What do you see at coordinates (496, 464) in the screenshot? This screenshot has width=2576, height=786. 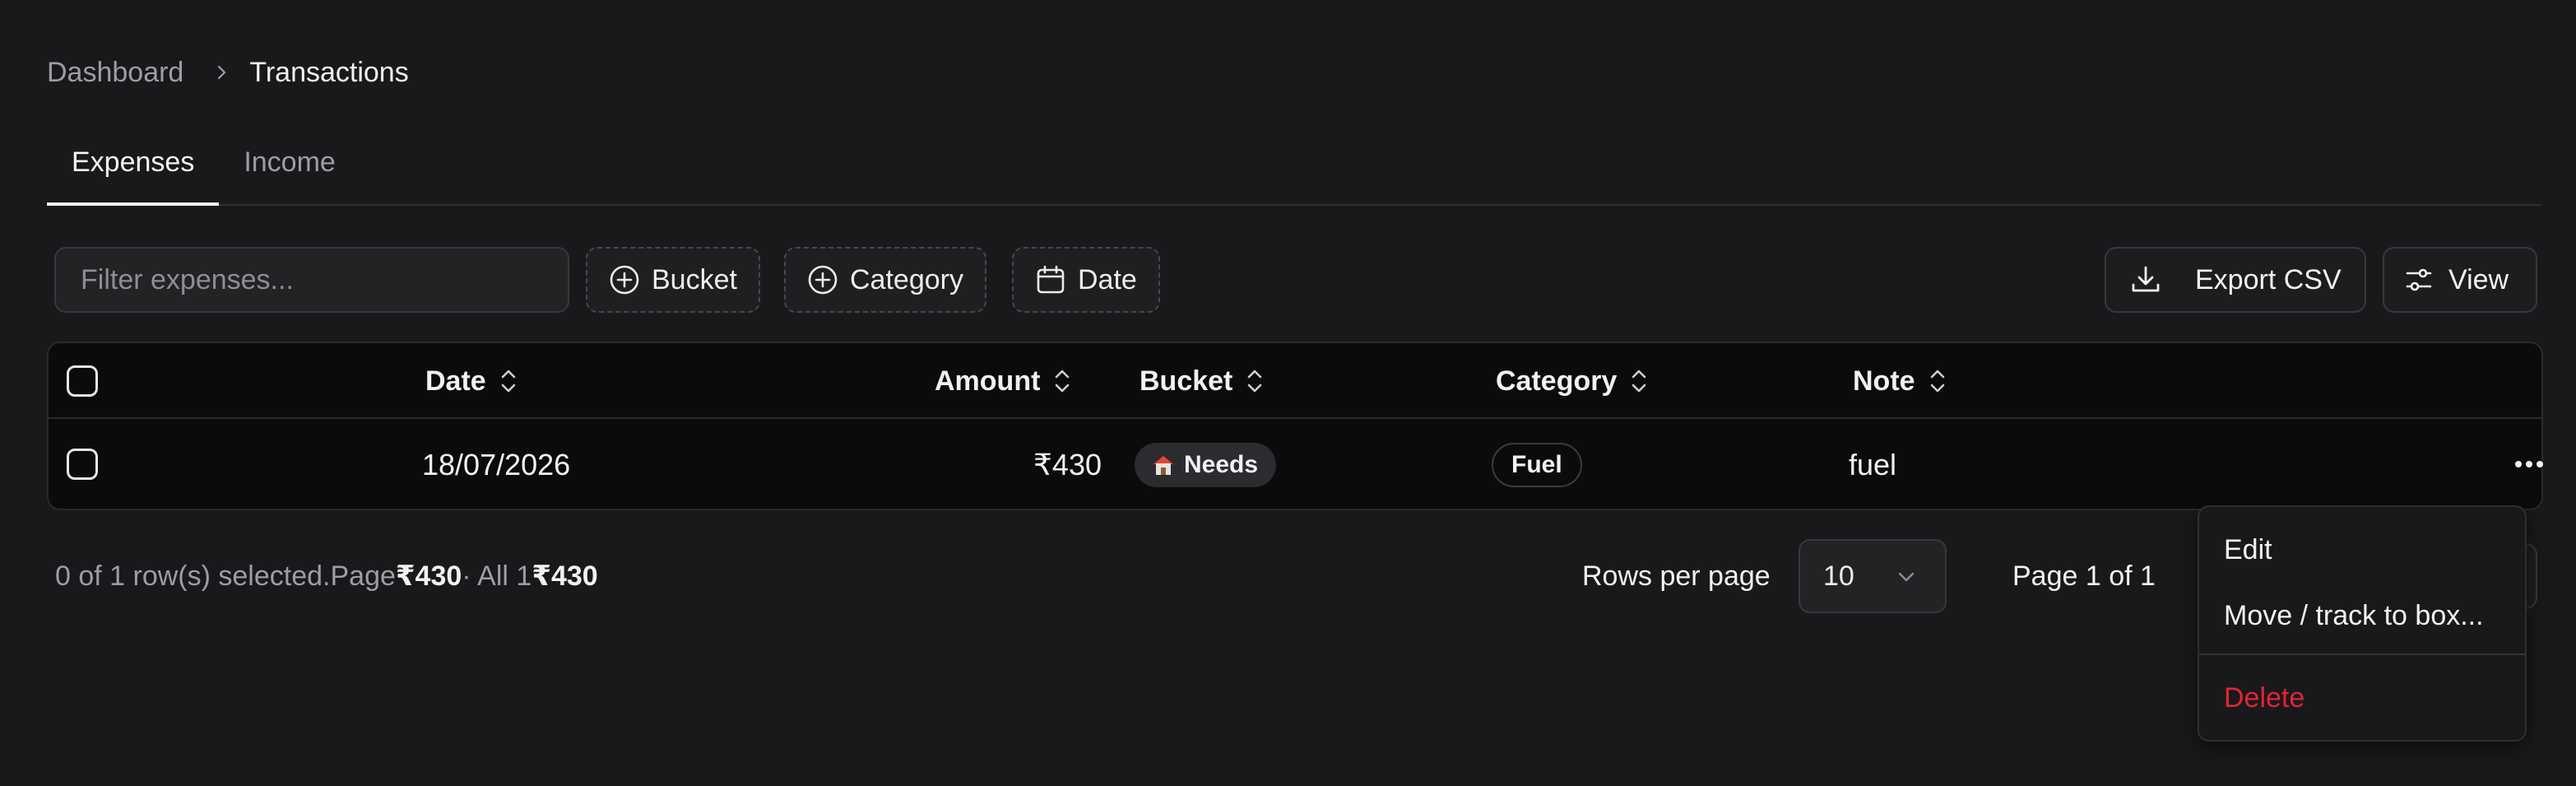 I see `cell-date: 18/07/2026` at bounding box center [496, 464].